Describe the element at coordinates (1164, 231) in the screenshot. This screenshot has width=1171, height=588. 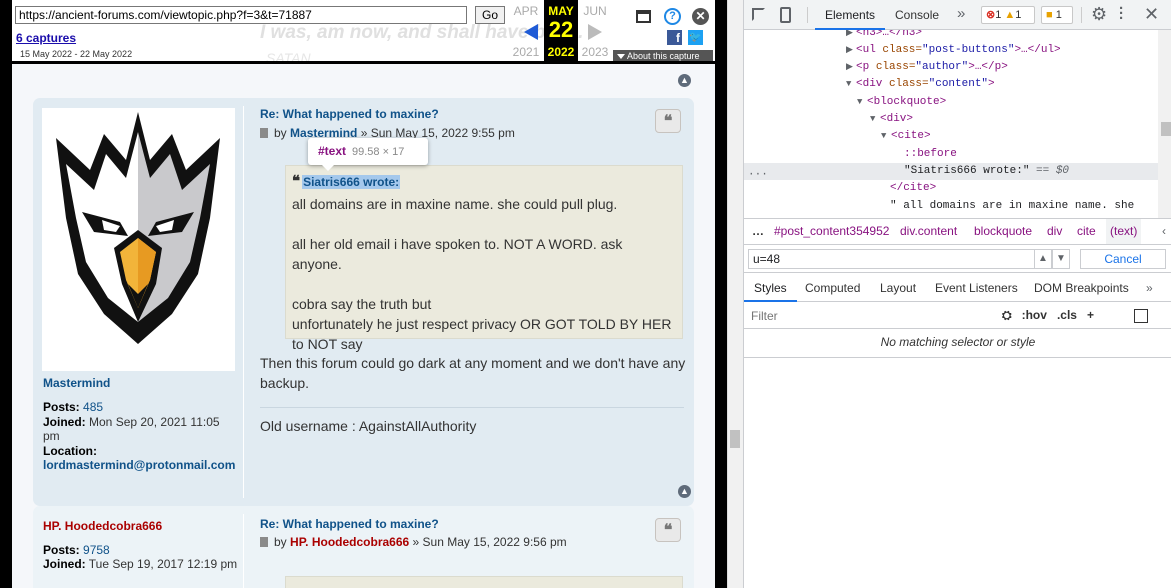
I see `breadcrumb-scroll-icon: ‹` at that location.